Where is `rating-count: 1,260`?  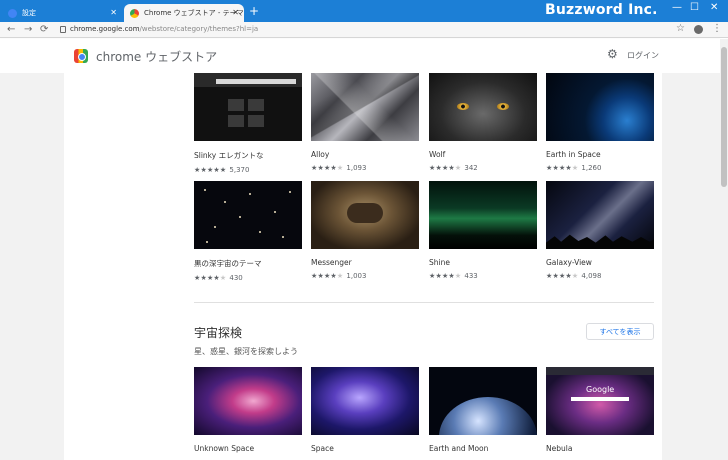
rating-count: 1,260 is located at coordinates (591, 168).